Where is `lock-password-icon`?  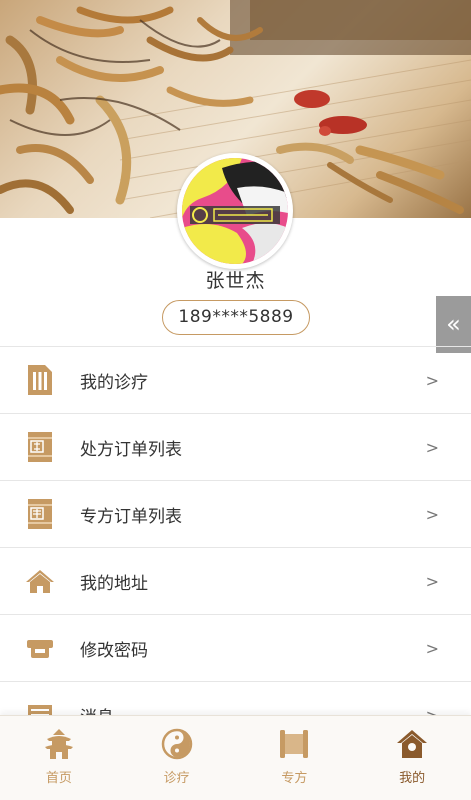 lock-password-icon is located at coordinates (40, 648).